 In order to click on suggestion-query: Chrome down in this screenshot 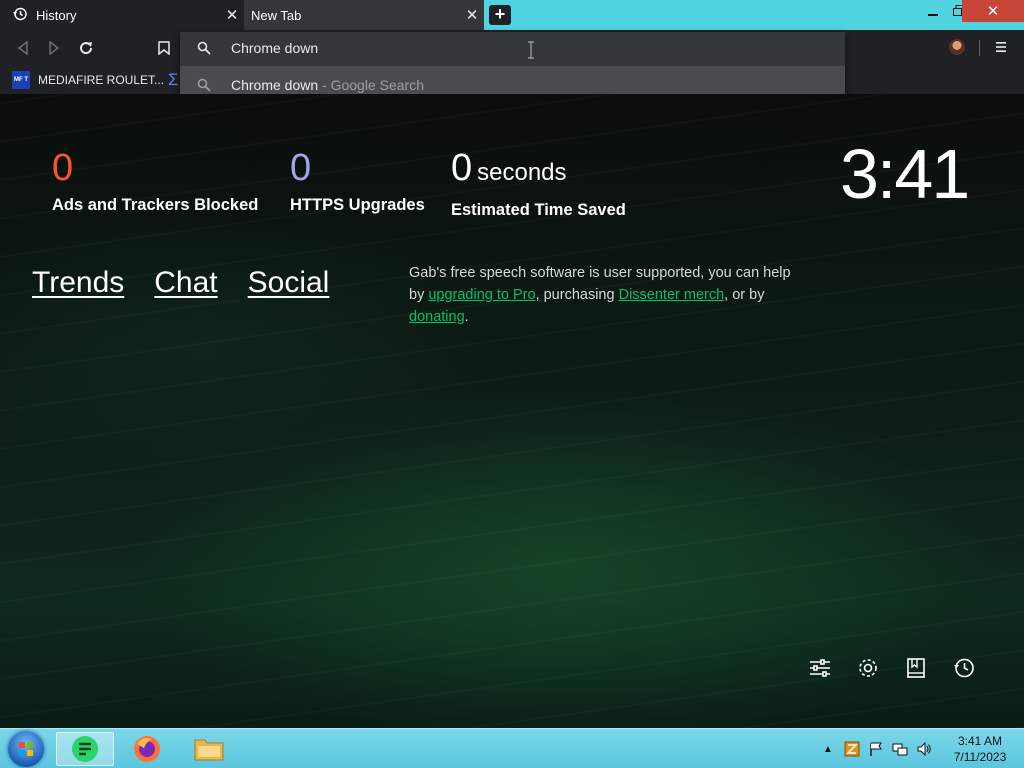, I will do `click(275, 85)`.